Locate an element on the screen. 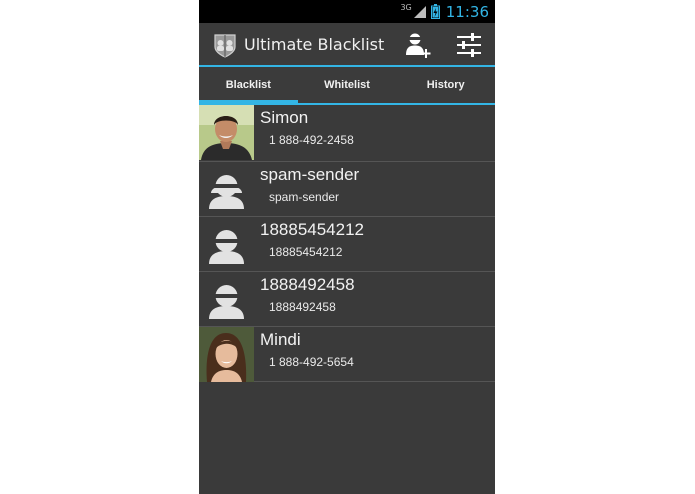 Image resolution: width=695 pixels, height=494 pixels. contact-number: spam-sender is located at coordinates (304, 197).